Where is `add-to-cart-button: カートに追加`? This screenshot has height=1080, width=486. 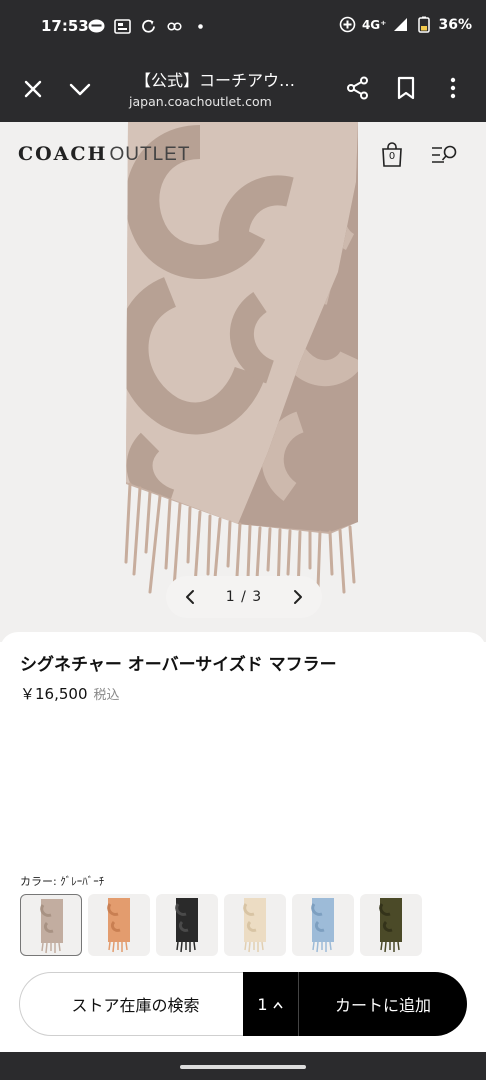 add-to-cart-button: カートに追加 is located at coordinates (383, 1004).